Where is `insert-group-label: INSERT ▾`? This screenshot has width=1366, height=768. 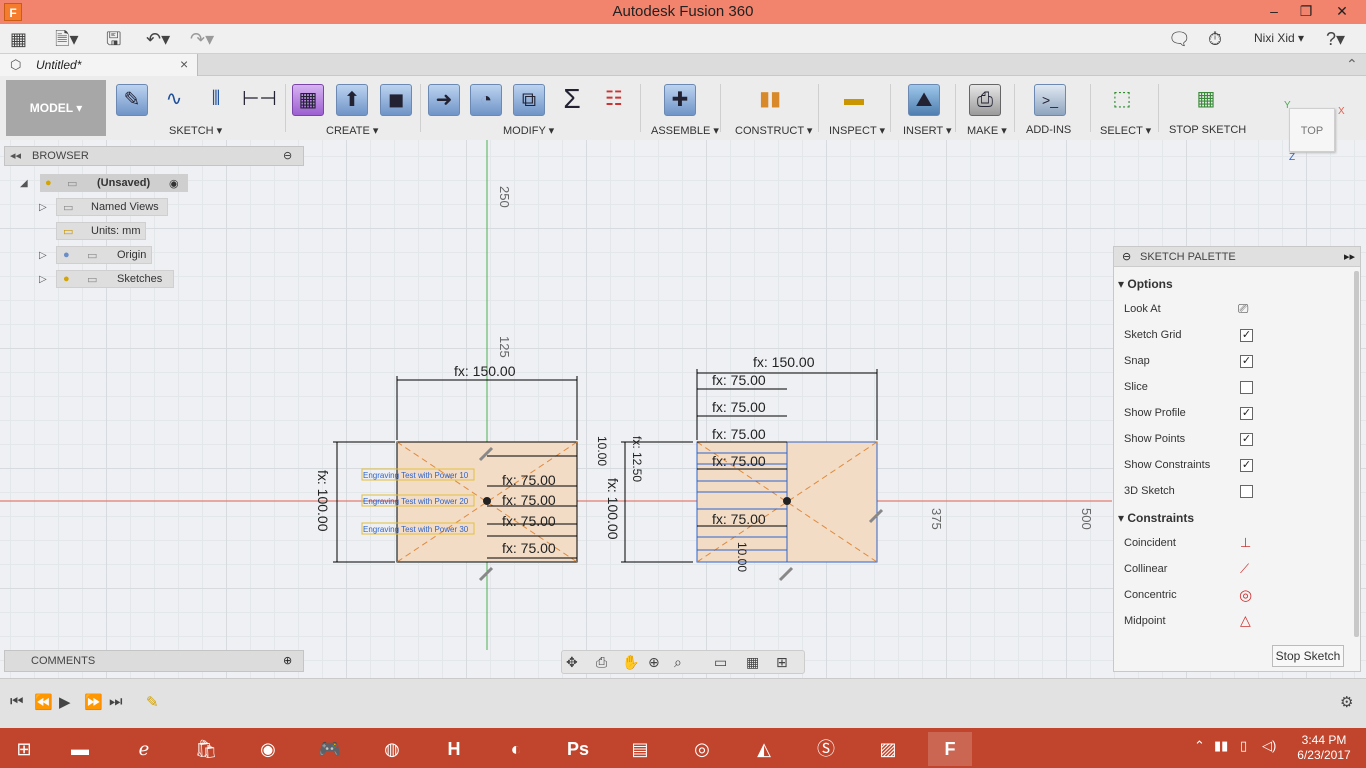
insert-group-label: INSERT ▾ is located at coordinates (927, 130).